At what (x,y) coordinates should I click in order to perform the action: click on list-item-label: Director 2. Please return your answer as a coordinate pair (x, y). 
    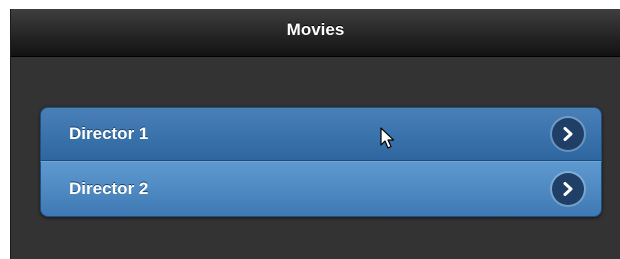
    Looking at the image, I should click on (109, 188).